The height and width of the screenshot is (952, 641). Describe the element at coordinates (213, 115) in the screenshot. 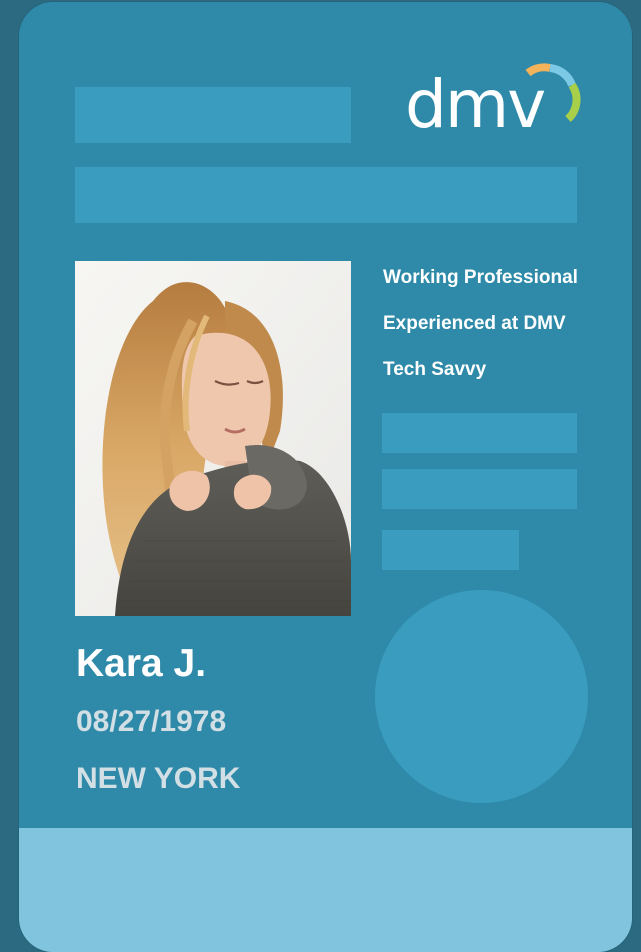

I see `placeholder-bar-top-left` at that location.